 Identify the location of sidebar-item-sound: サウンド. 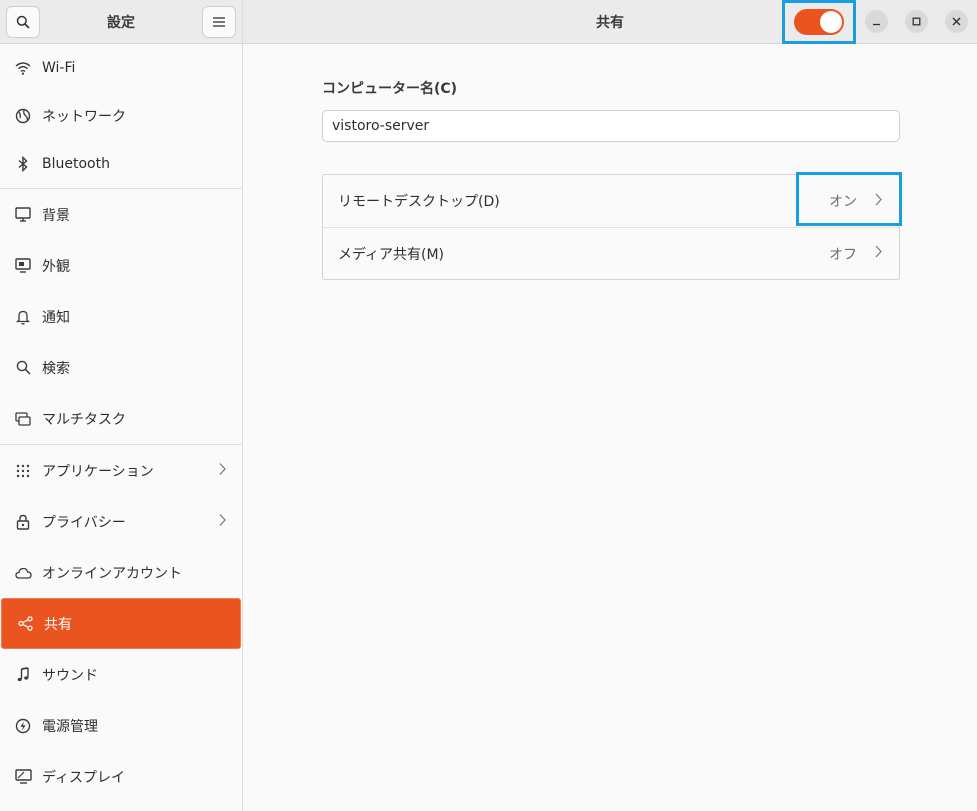
(121, 674).